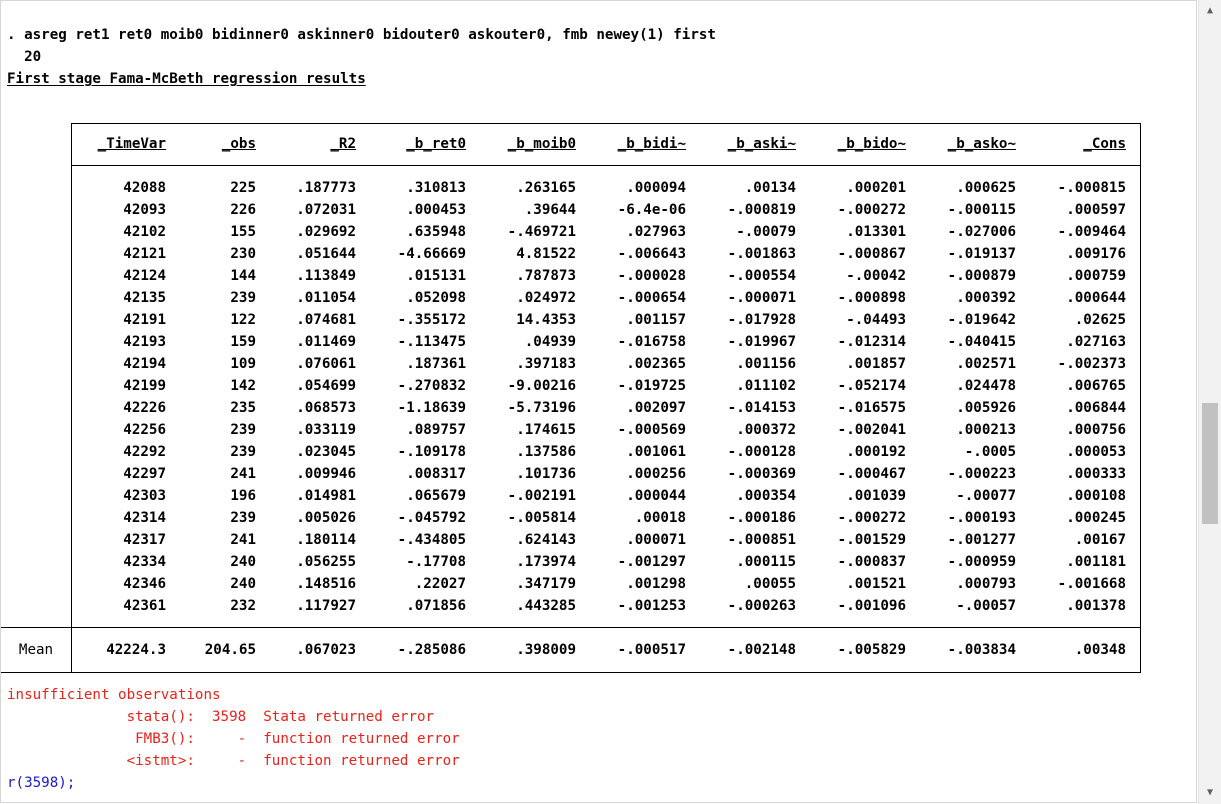  Describe the element at coordinates (436, 210) in the screenshot. I see `table-cell: .000453` at that location.